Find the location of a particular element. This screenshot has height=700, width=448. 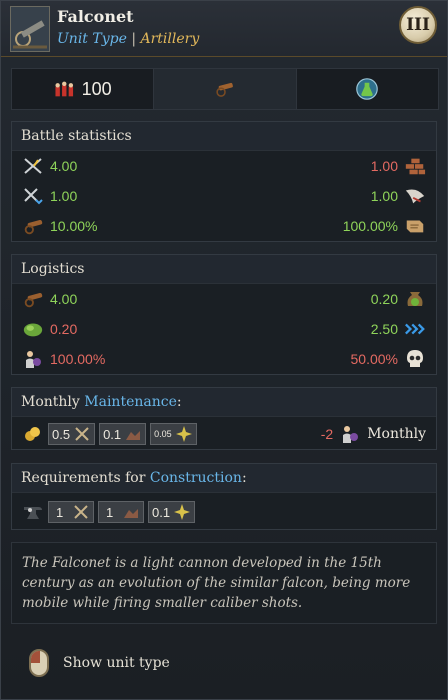

battle-row-charge: 1.00 1.00 is located at coordinates (224, 196).